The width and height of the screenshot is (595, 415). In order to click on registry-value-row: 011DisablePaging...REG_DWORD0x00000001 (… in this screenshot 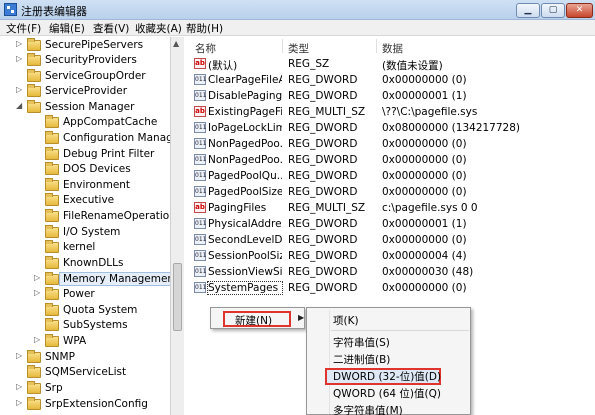, I will do `click(391, 96)`.